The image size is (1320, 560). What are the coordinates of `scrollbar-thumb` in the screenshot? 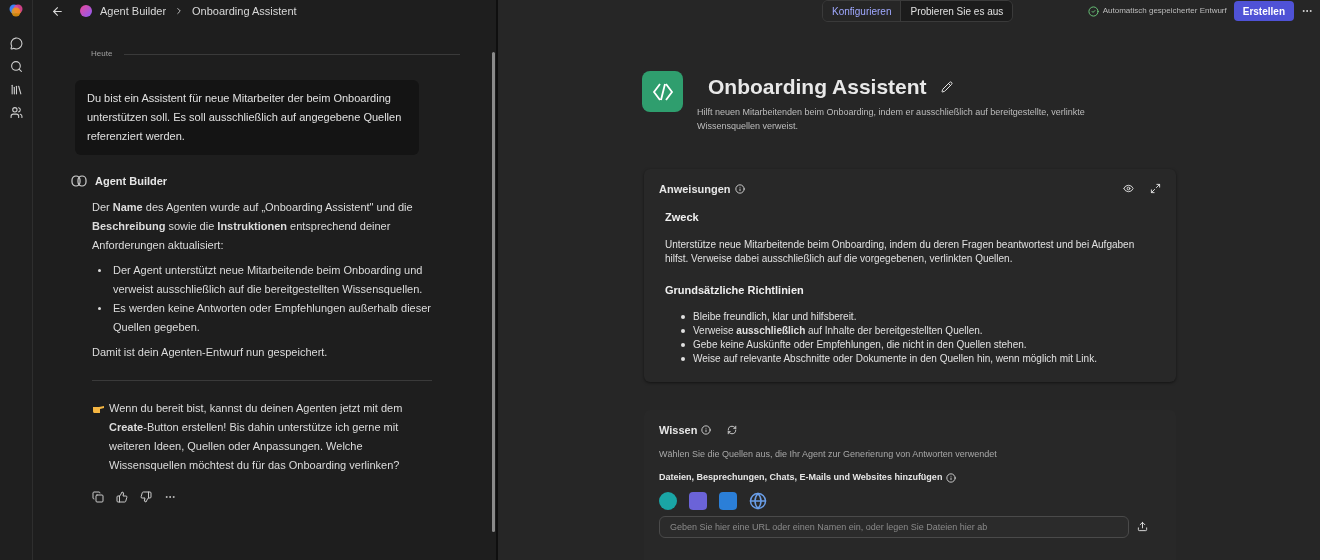 It's located at (493, 292).